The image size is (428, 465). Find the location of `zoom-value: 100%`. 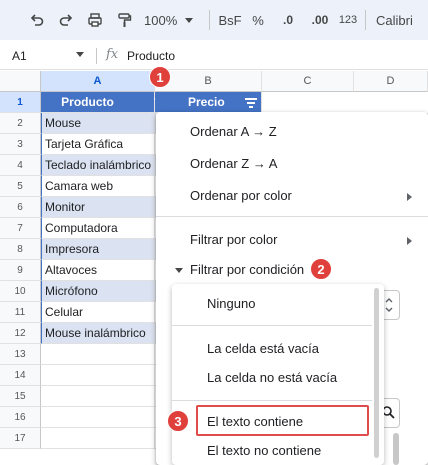

zoom-value: 100% is located at coordinates (161, 20).